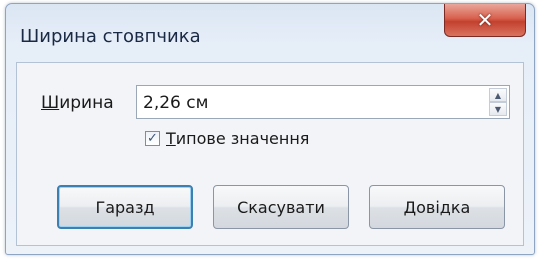  I want to click on default-value-label: Типове значення, so click(237, 138).